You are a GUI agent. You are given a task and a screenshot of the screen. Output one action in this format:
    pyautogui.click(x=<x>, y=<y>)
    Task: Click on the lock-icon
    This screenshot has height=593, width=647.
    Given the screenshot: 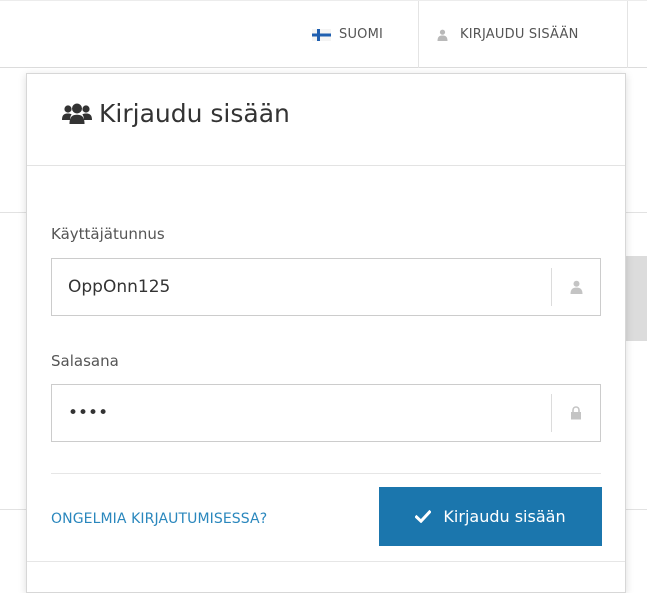 What is the action you would take?
    pyautogui.click(x=576, y=413)
    